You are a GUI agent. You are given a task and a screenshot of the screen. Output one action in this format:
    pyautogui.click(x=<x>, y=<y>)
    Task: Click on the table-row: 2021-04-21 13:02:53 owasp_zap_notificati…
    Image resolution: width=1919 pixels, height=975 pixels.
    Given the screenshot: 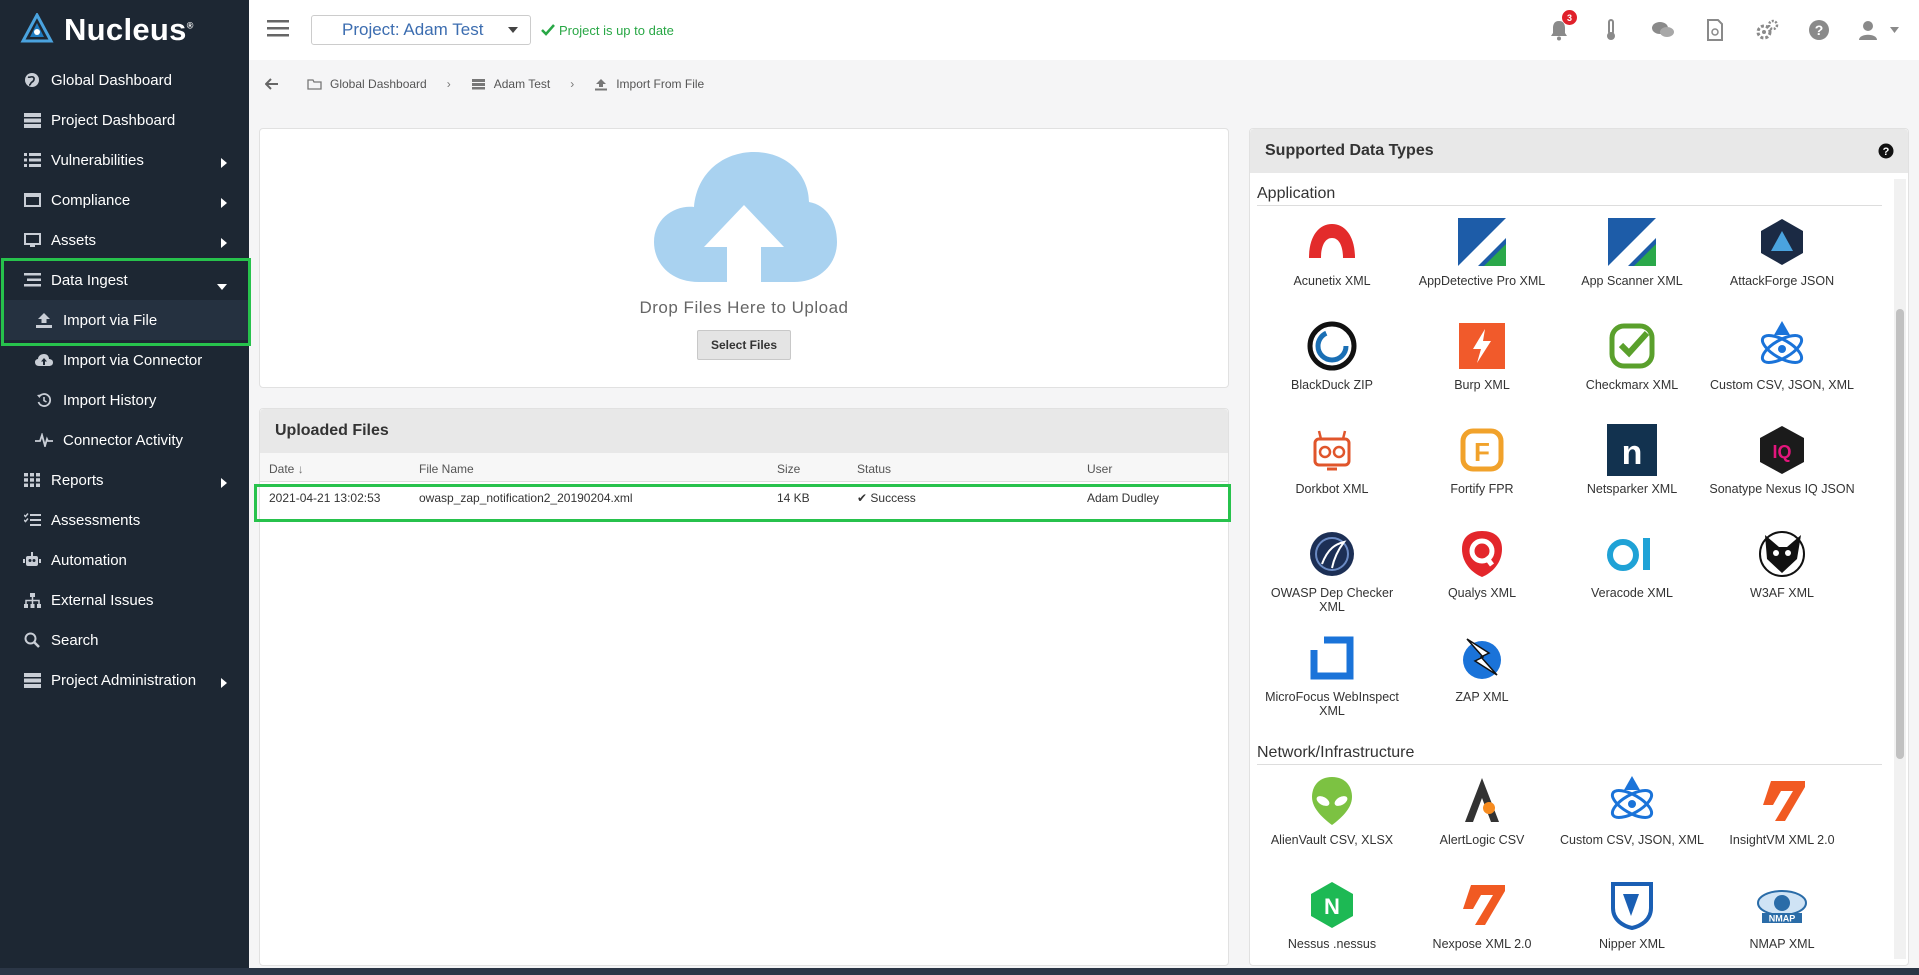 What is the action you would take?
    pyautogui.click(x=744, y=498)
    